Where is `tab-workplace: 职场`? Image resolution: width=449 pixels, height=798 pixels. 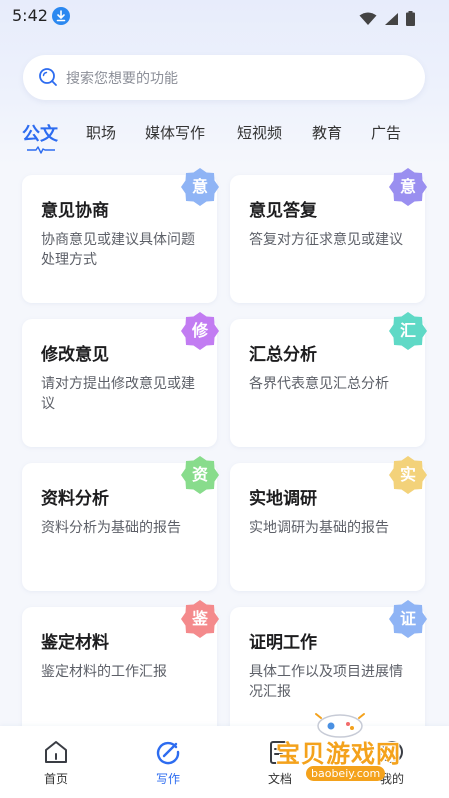 tab-workplace: 职场 is located at coordinates (101, 132).